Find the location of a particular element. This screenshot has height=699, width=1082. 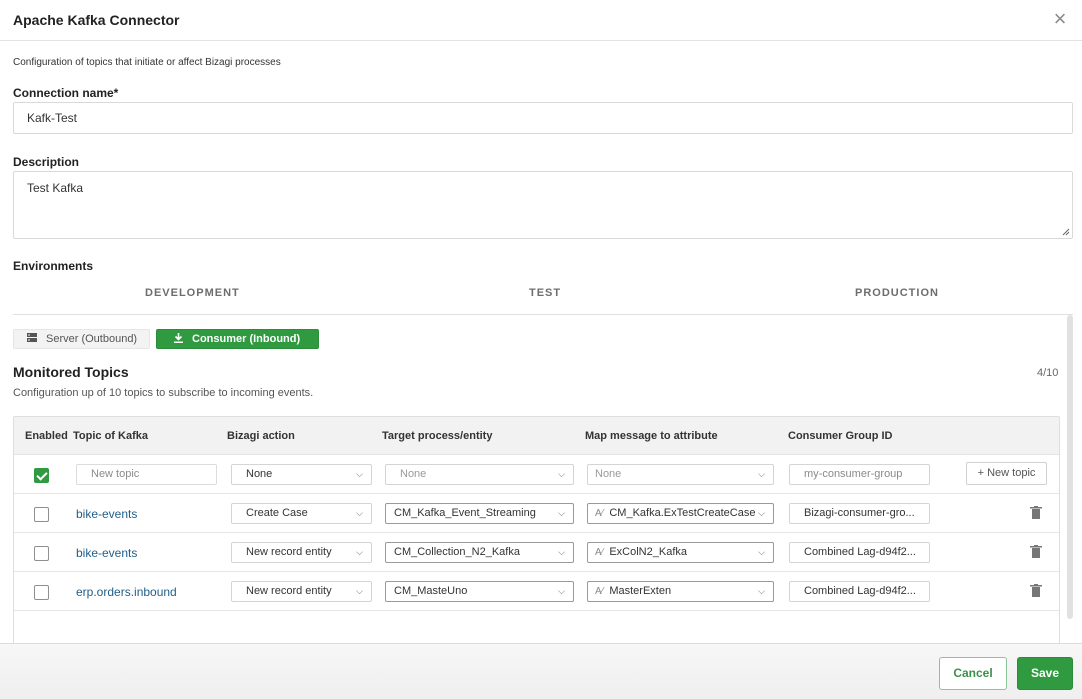

map-select: A⁄ CM_Kafka.ExTestCreateCase ⌵ is located at coordinates (680, 513).